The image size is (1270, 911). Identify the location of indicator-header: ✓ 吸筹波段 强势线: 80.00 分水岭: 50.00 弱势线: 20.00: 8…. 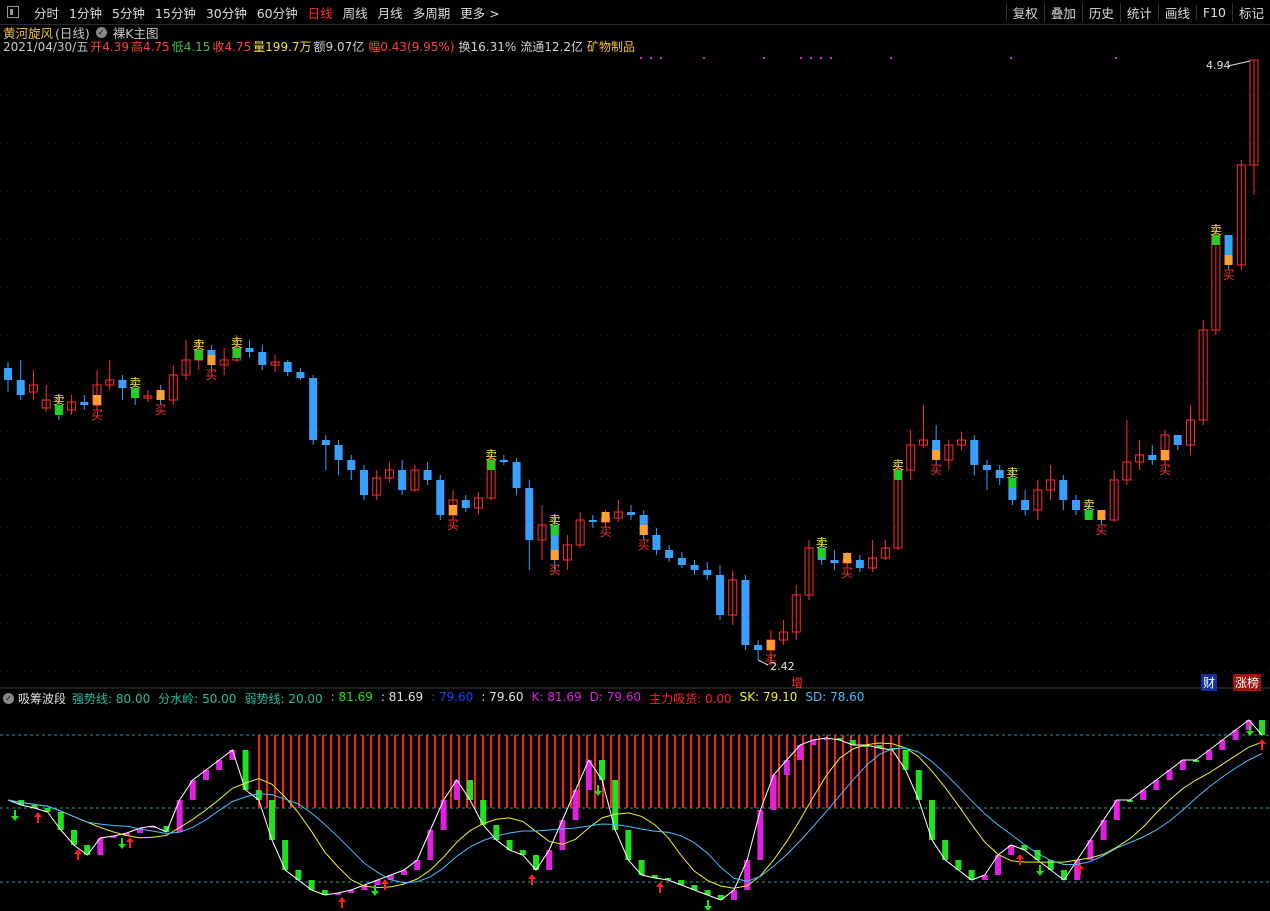
(437, 698).